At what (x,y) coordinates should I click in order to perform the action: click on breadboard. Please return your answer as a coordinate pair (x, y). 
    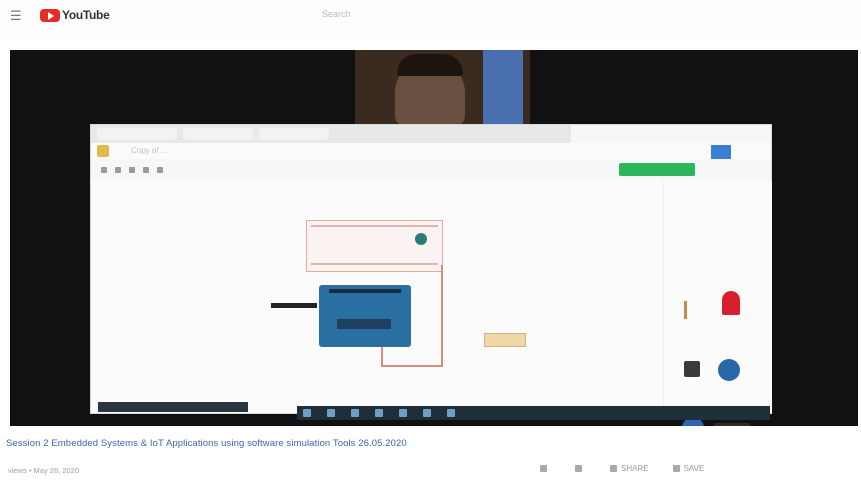
    Looking at the image, I should click on (374, 246).